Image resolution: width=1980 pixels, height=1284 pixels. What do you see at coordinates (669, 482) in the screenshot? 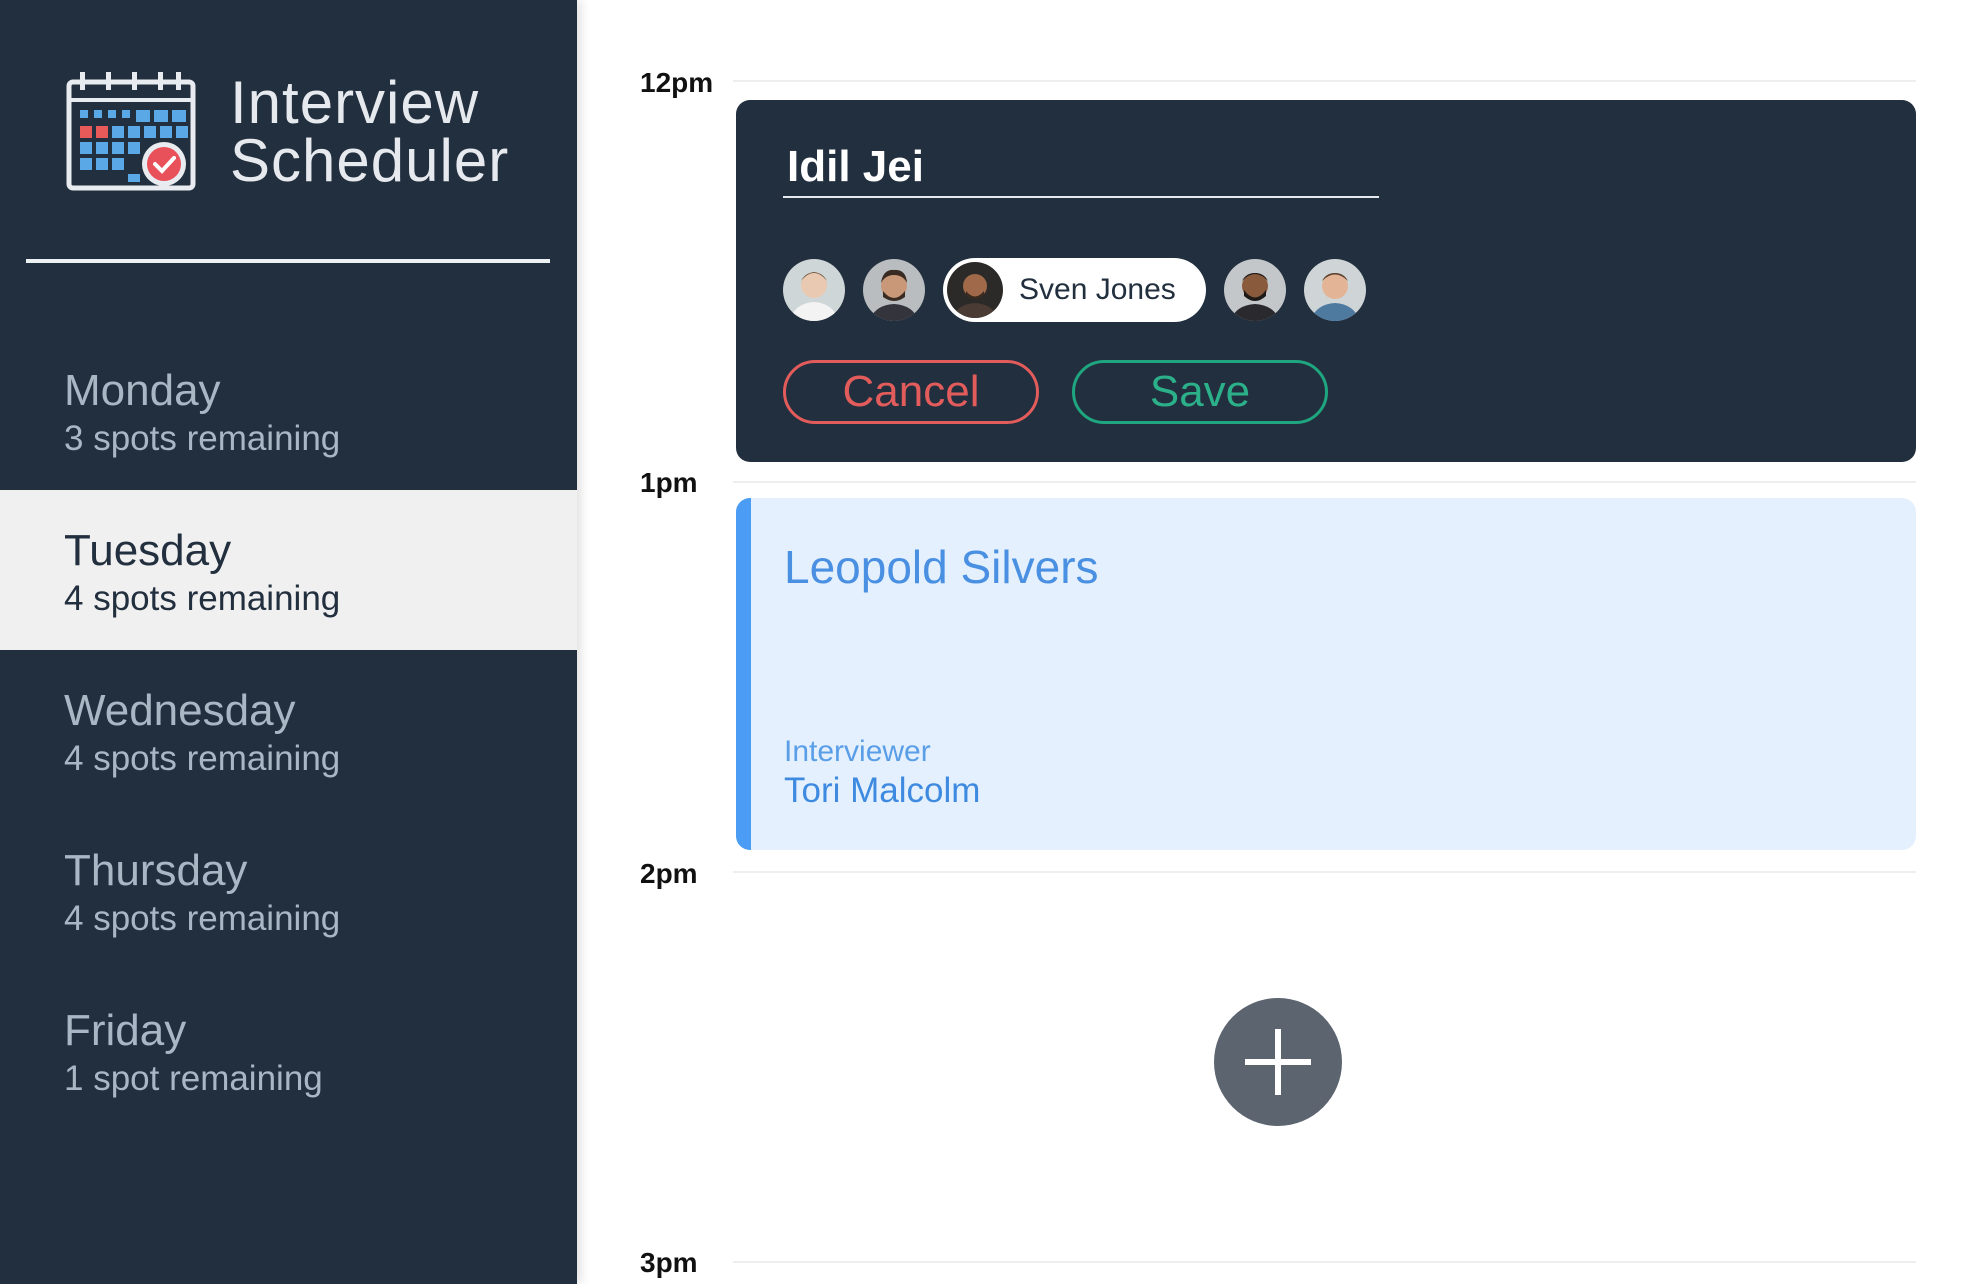
I see `time-label-1pm: 1pm` at bounding box center [669, 482].